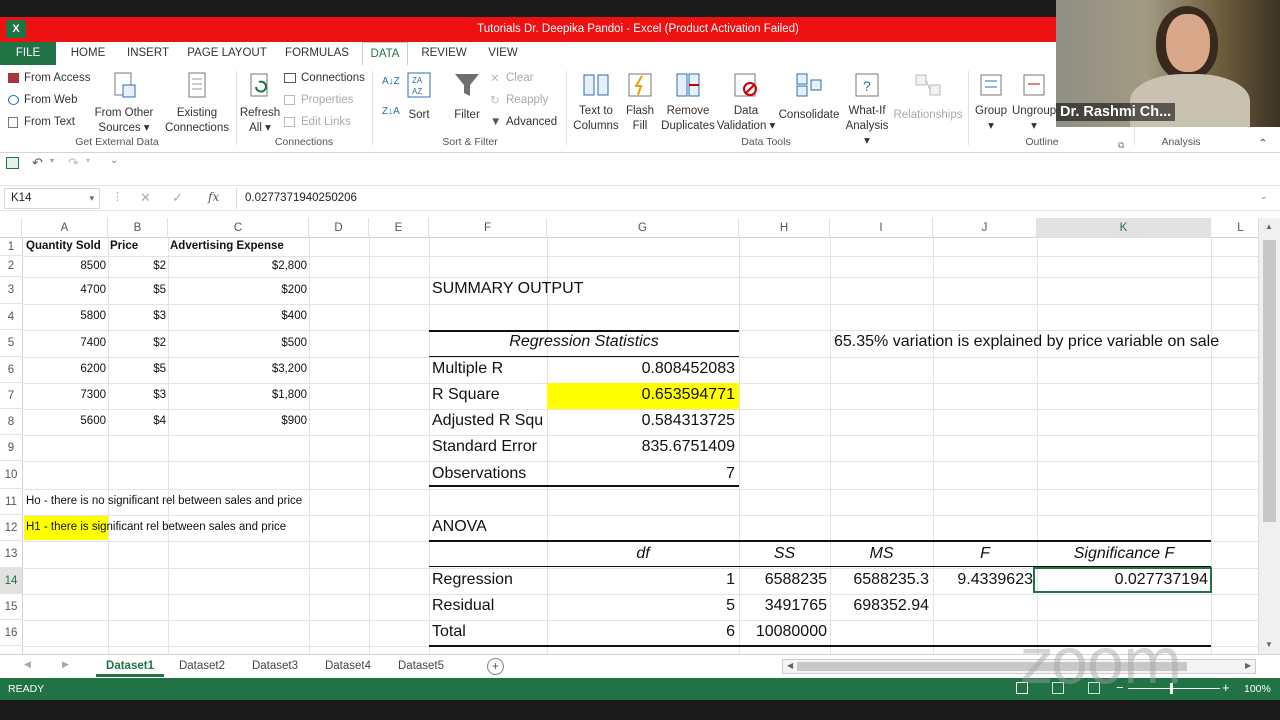  Describe the element at coordinates (11, 528) in the screenshot. I see `row-header: 12` at that location.